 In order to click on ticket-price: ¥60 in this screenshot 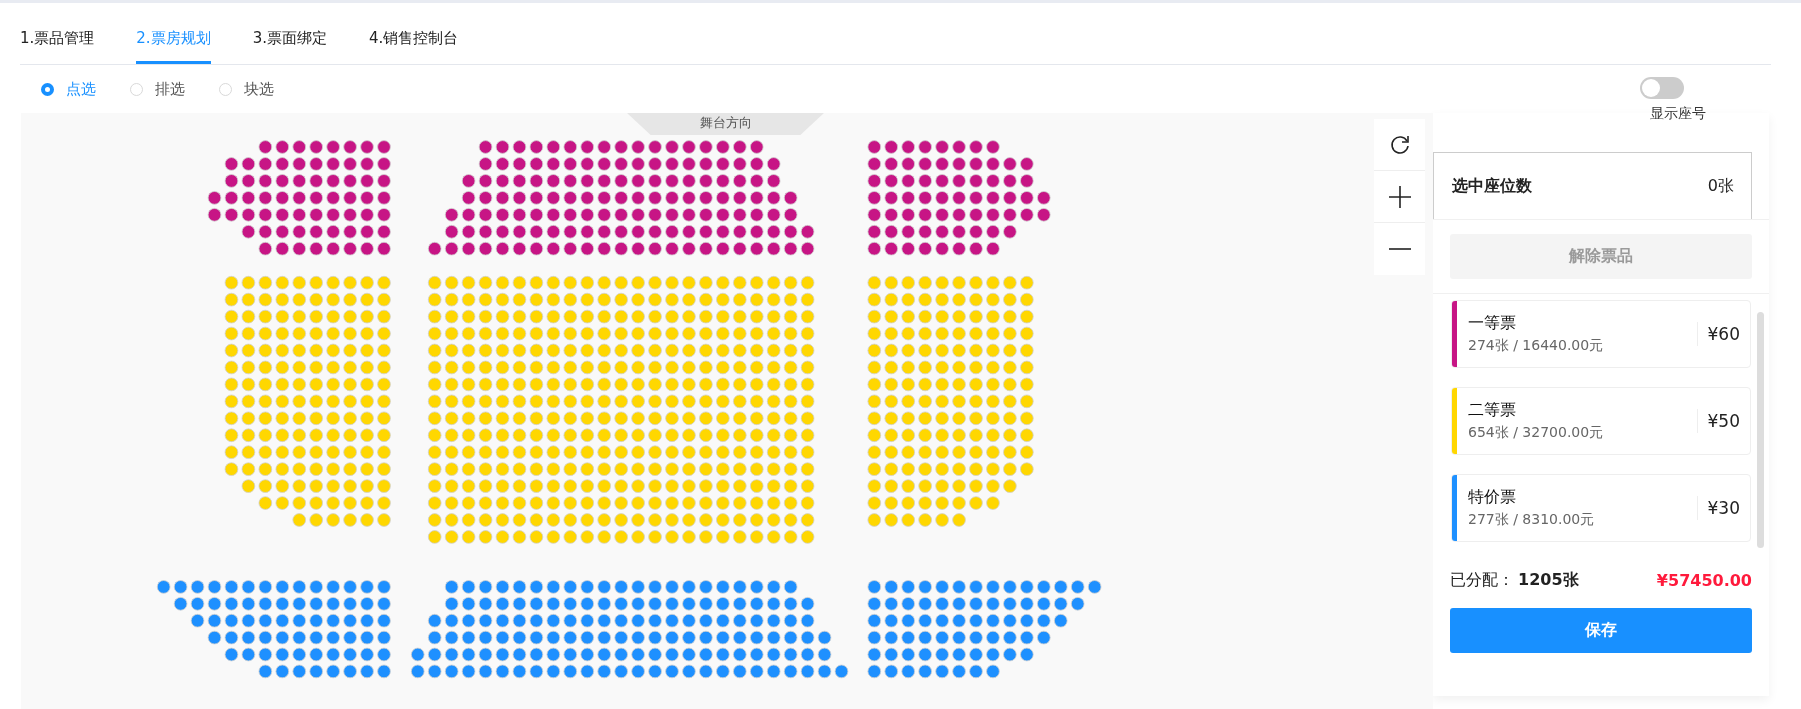, I will do `click(1723, 334)`.